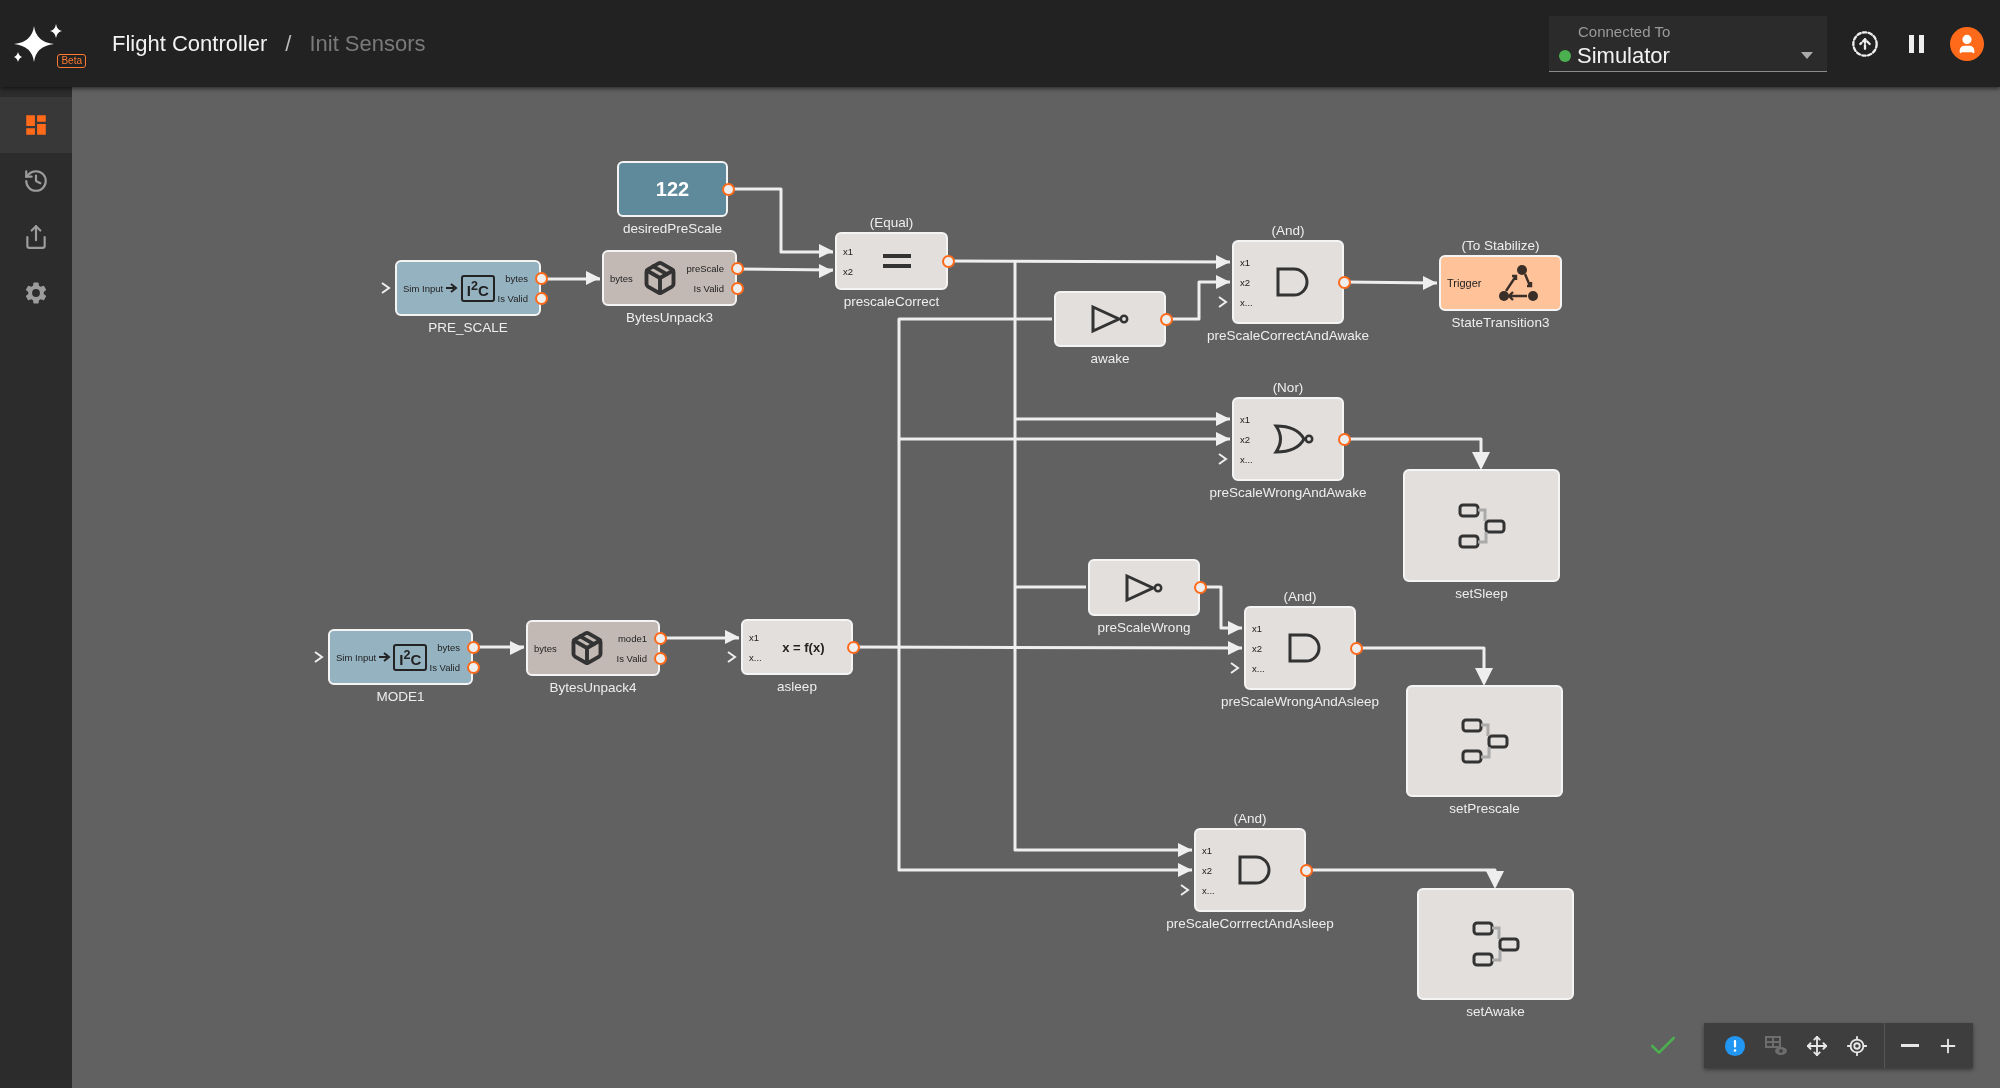  What do you see at coordinates (891, 301) in the screenshot?
I see `node-name: prescaleCorrect` at bounding box center [891, 301].